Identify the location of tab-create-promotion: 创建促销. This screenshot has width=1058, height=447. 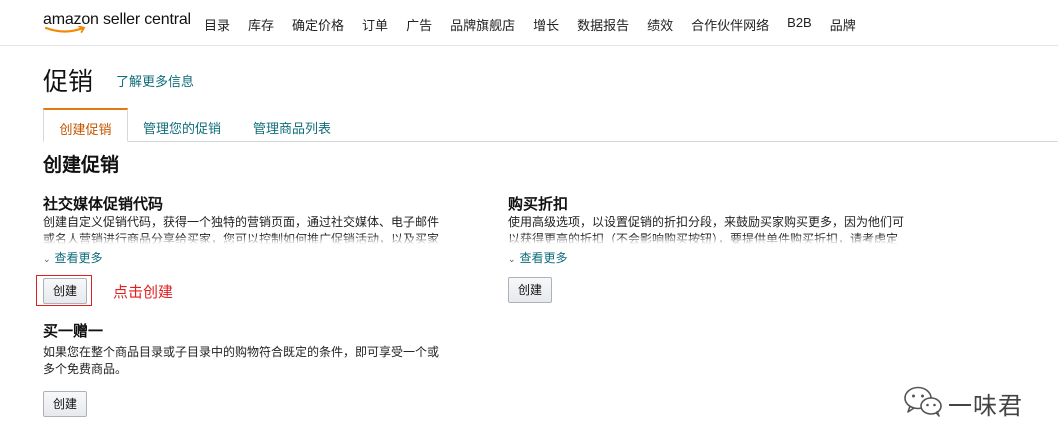
(85, 125).